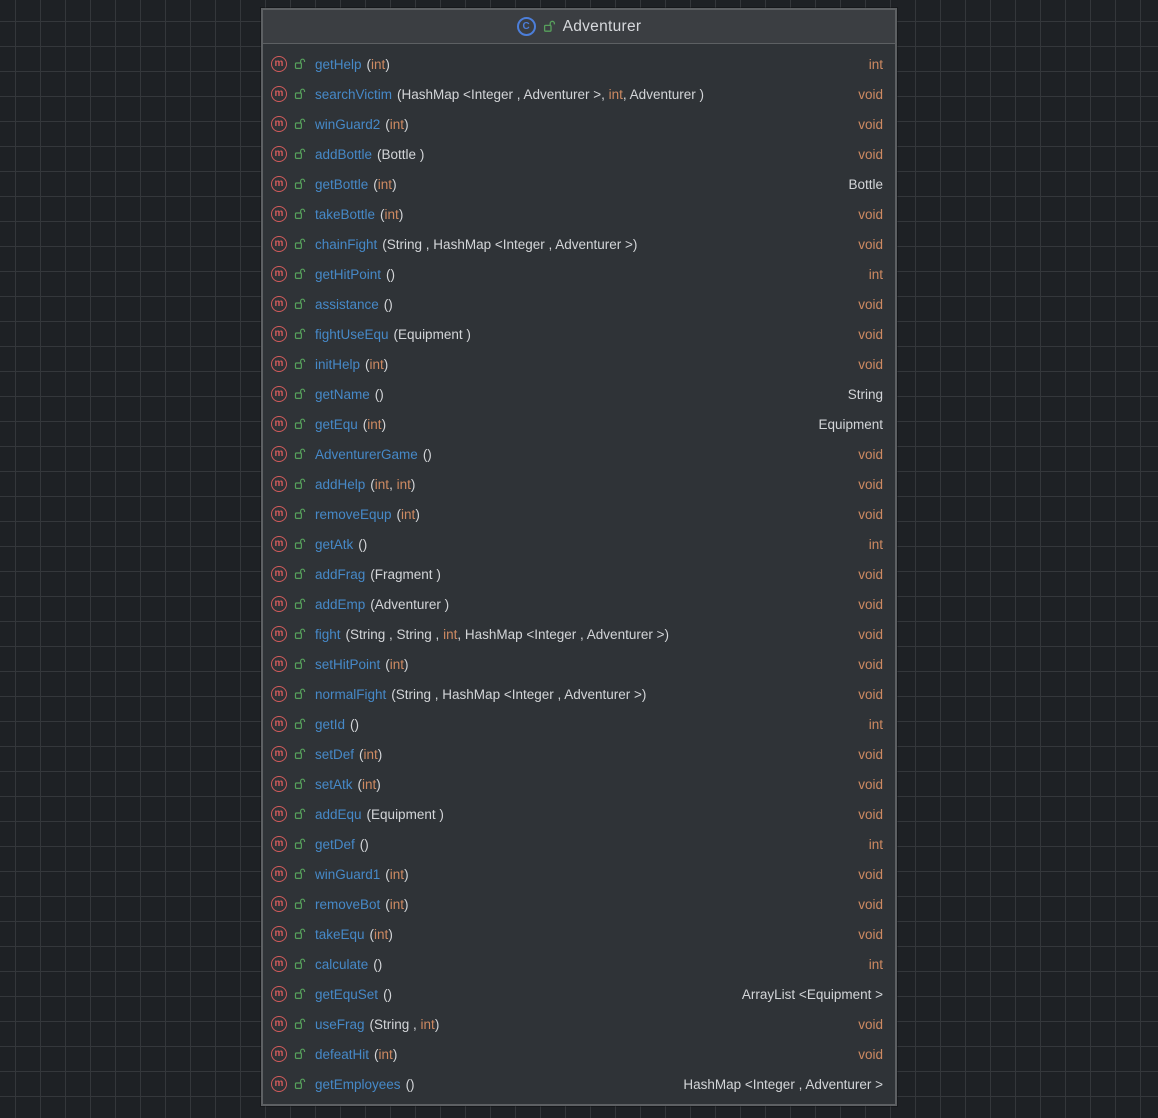  Describe the element at coordinates (579, 274) in the screenshot. I see `method-row: m getHitPoint () int` at that location.